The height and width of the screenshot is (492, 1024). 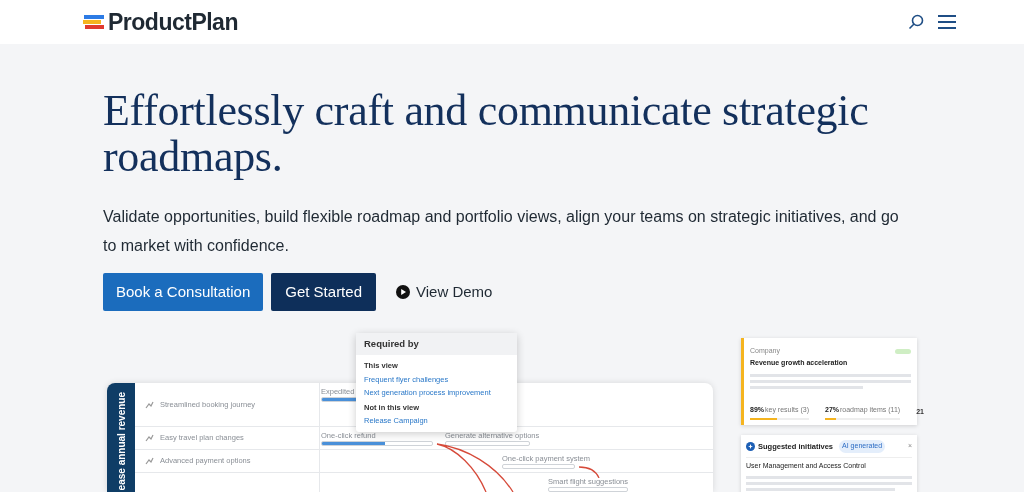 What do you see at coordinates (444, 292) in the screenshot?
I see `view-demo-link: View Demo` at bounding box center [444, 292].